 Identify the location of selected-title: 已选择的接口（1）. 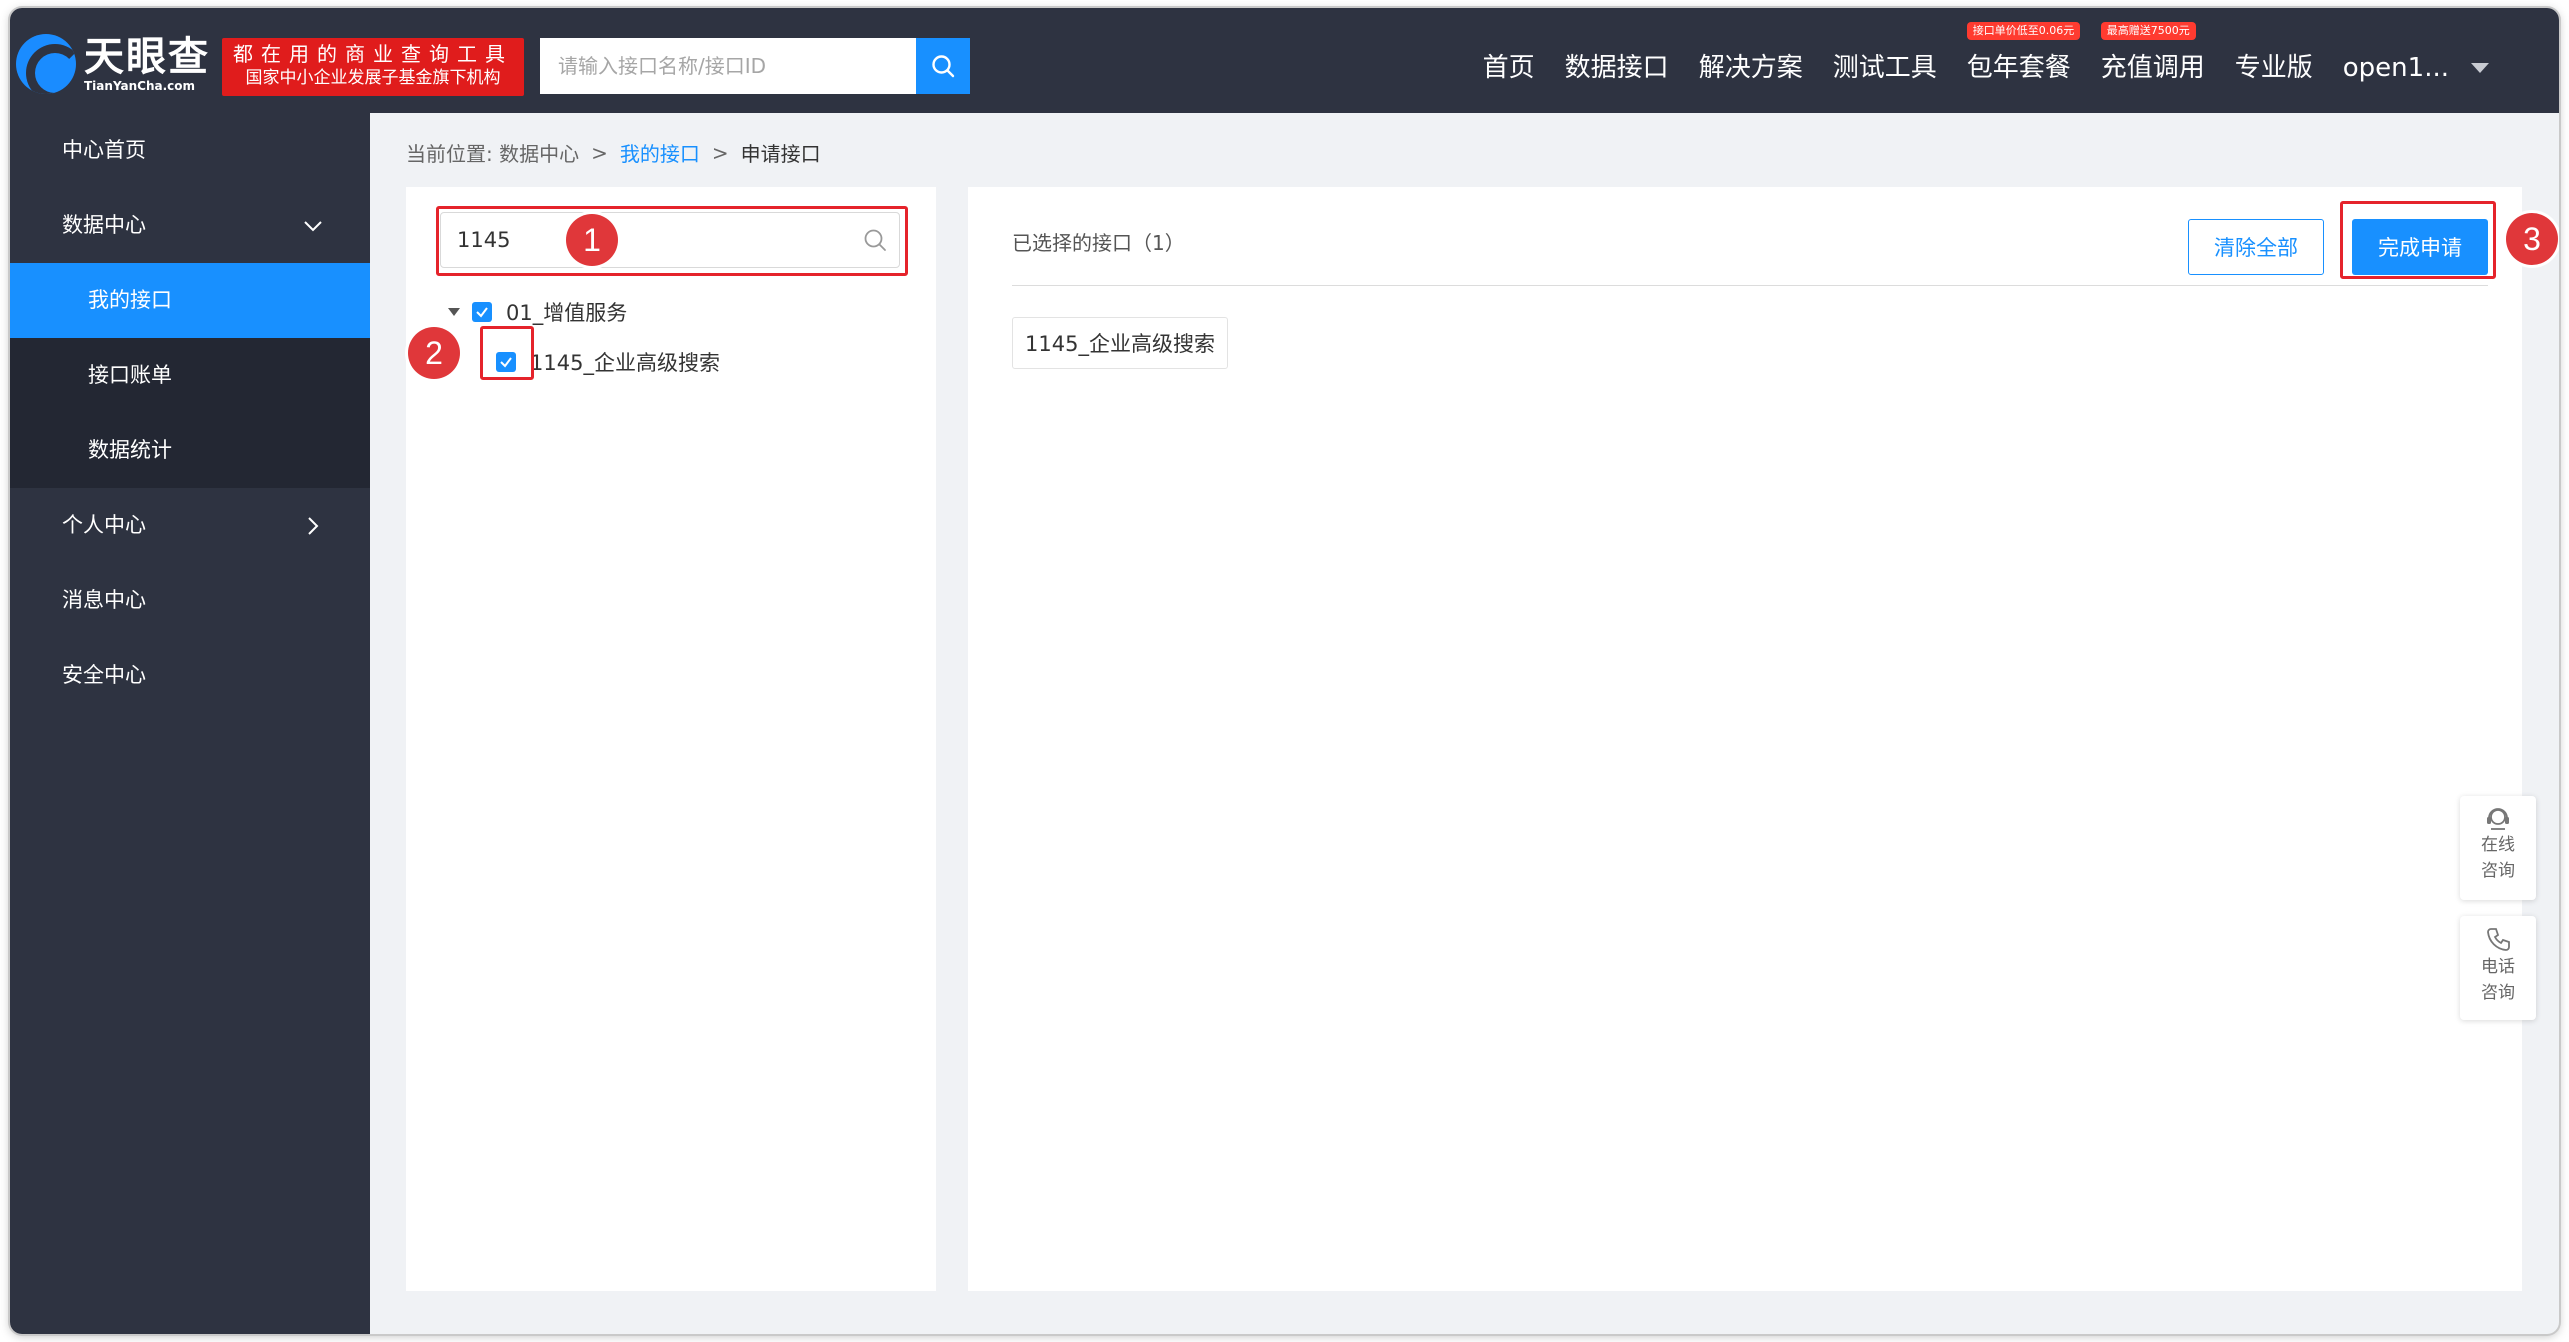
(1098, 243).